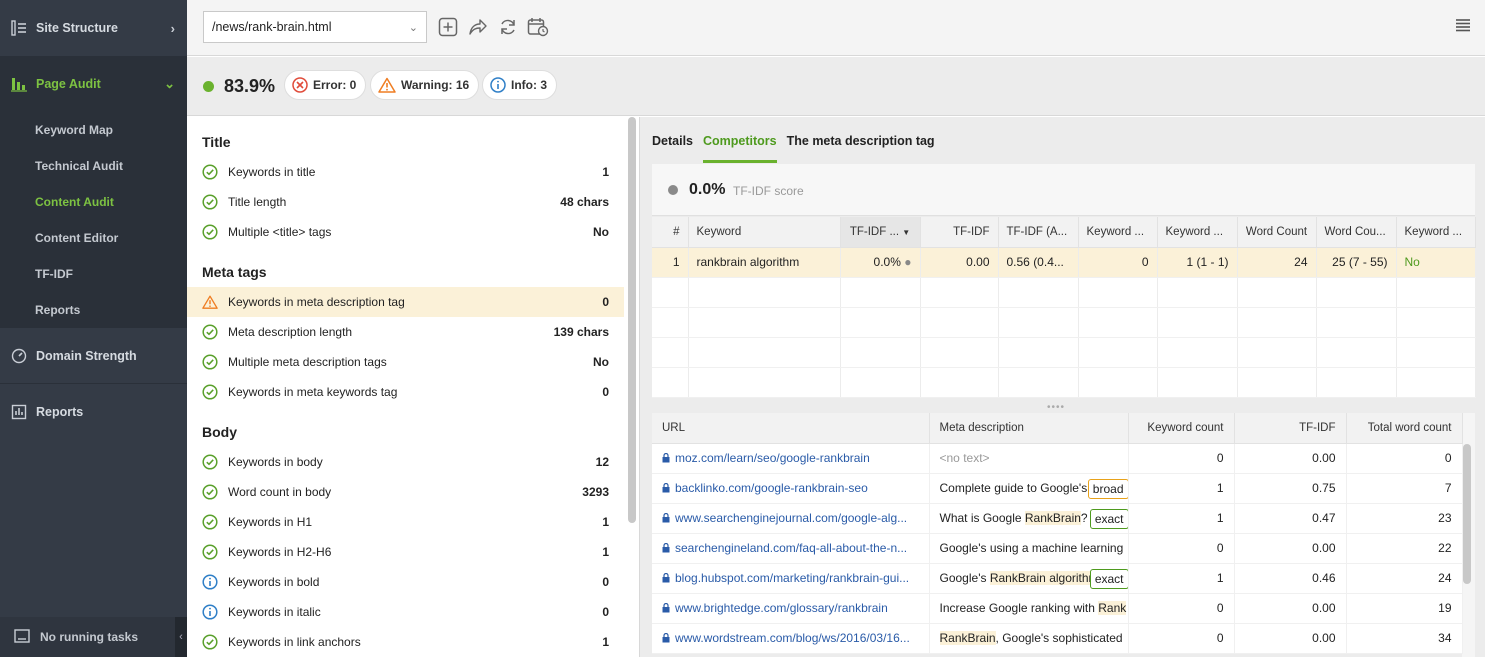 Image resolution: width=1485 pixels, height=657 pixels. What do you see at coordinates (672, 147) in the screenshot?
I see `tab-details: Details` at bounding box center [672, 147].